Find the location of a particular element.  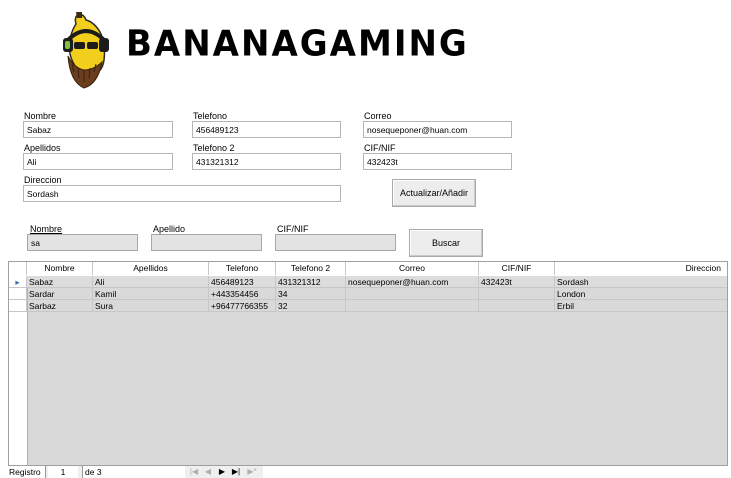

correo-field: nosequeponer@huan.com is located at coordinates (437, 129).